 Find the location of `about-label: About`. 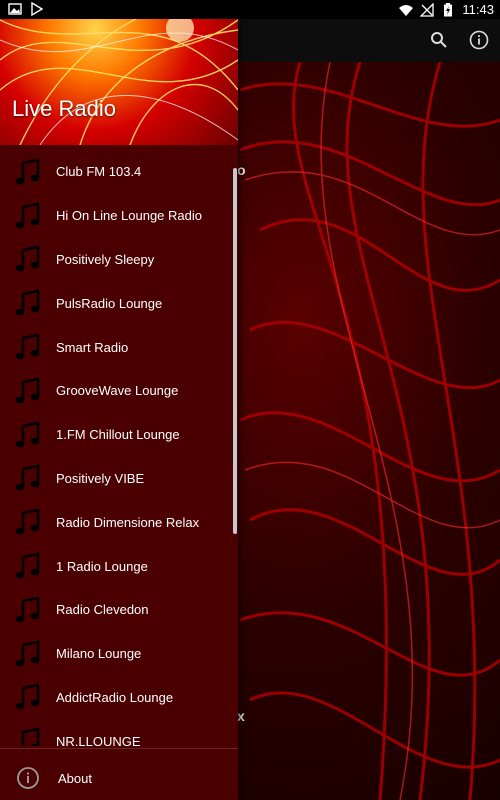

about-label: About is located at coordinates (75, 778).